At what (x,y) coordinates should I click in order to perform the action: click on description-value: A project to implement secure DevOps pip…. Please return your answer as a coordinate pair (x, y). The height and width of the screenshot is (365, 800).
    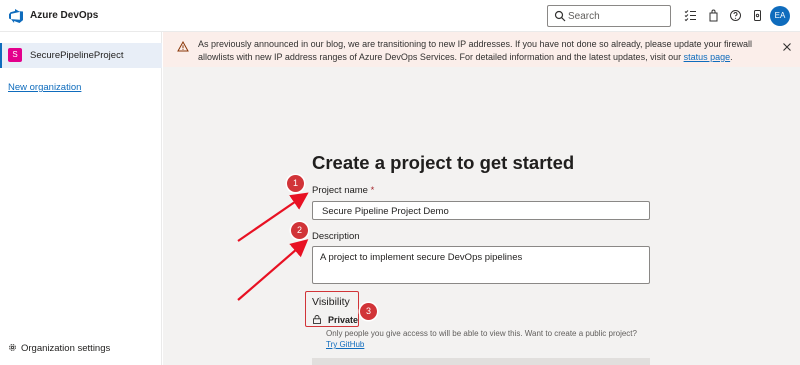
    Looking at the image, I should click on (421, 257).